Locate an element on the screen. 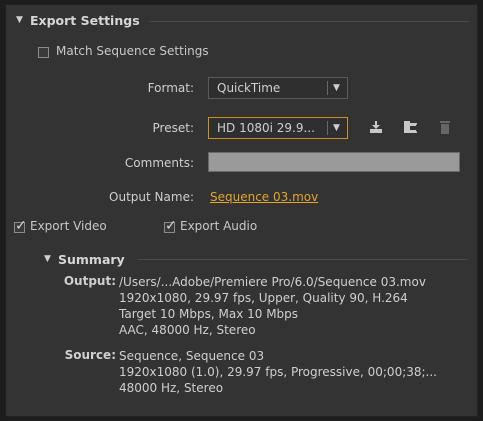 The width and height of the screenshot is (483, 421). format-label: Format: is located at coordinates (170, 88).